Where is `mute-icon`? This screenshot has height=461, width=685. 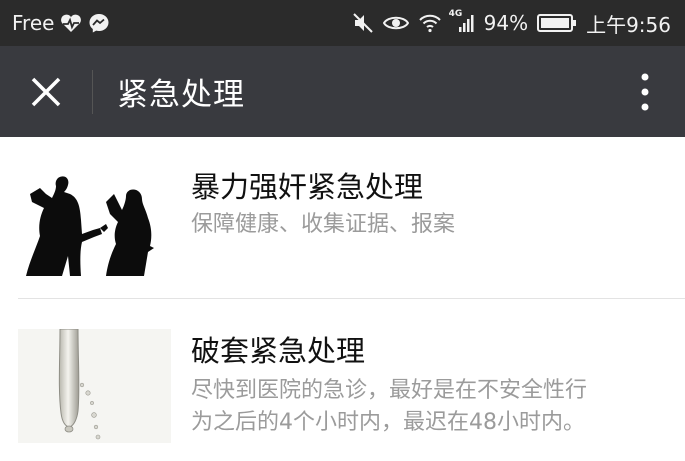 mute-icon is located at coordinates (363, 23).